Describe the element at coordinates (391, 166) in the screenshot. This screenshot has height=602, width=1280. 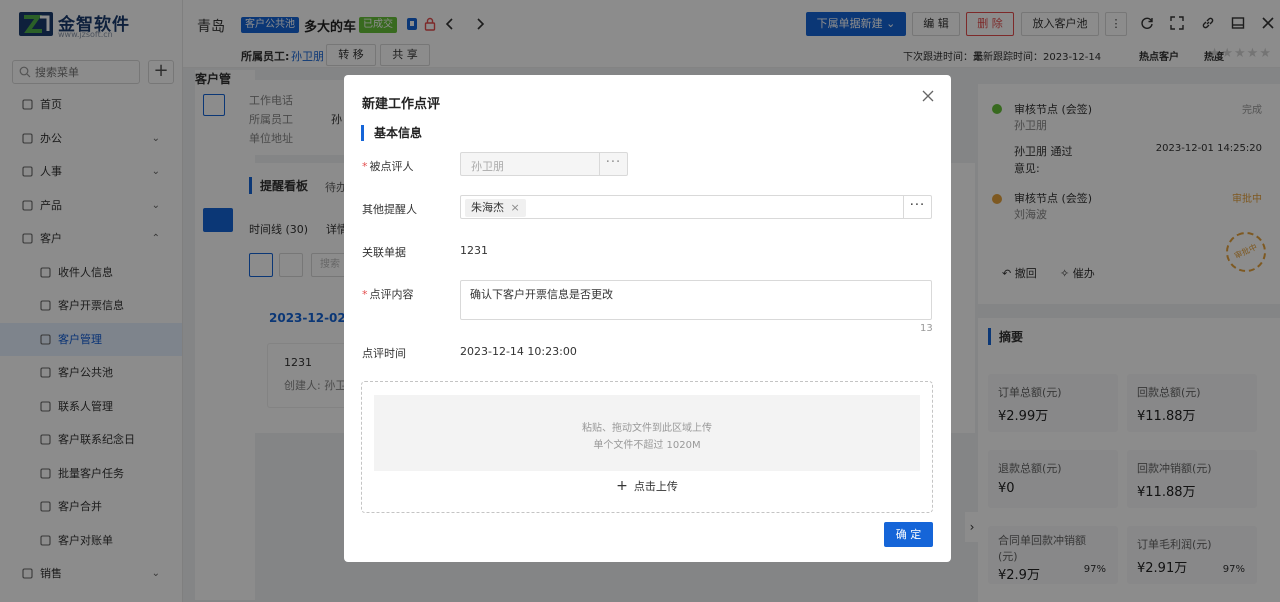
I see `reviewee-label-text: 被点评人` at that location.